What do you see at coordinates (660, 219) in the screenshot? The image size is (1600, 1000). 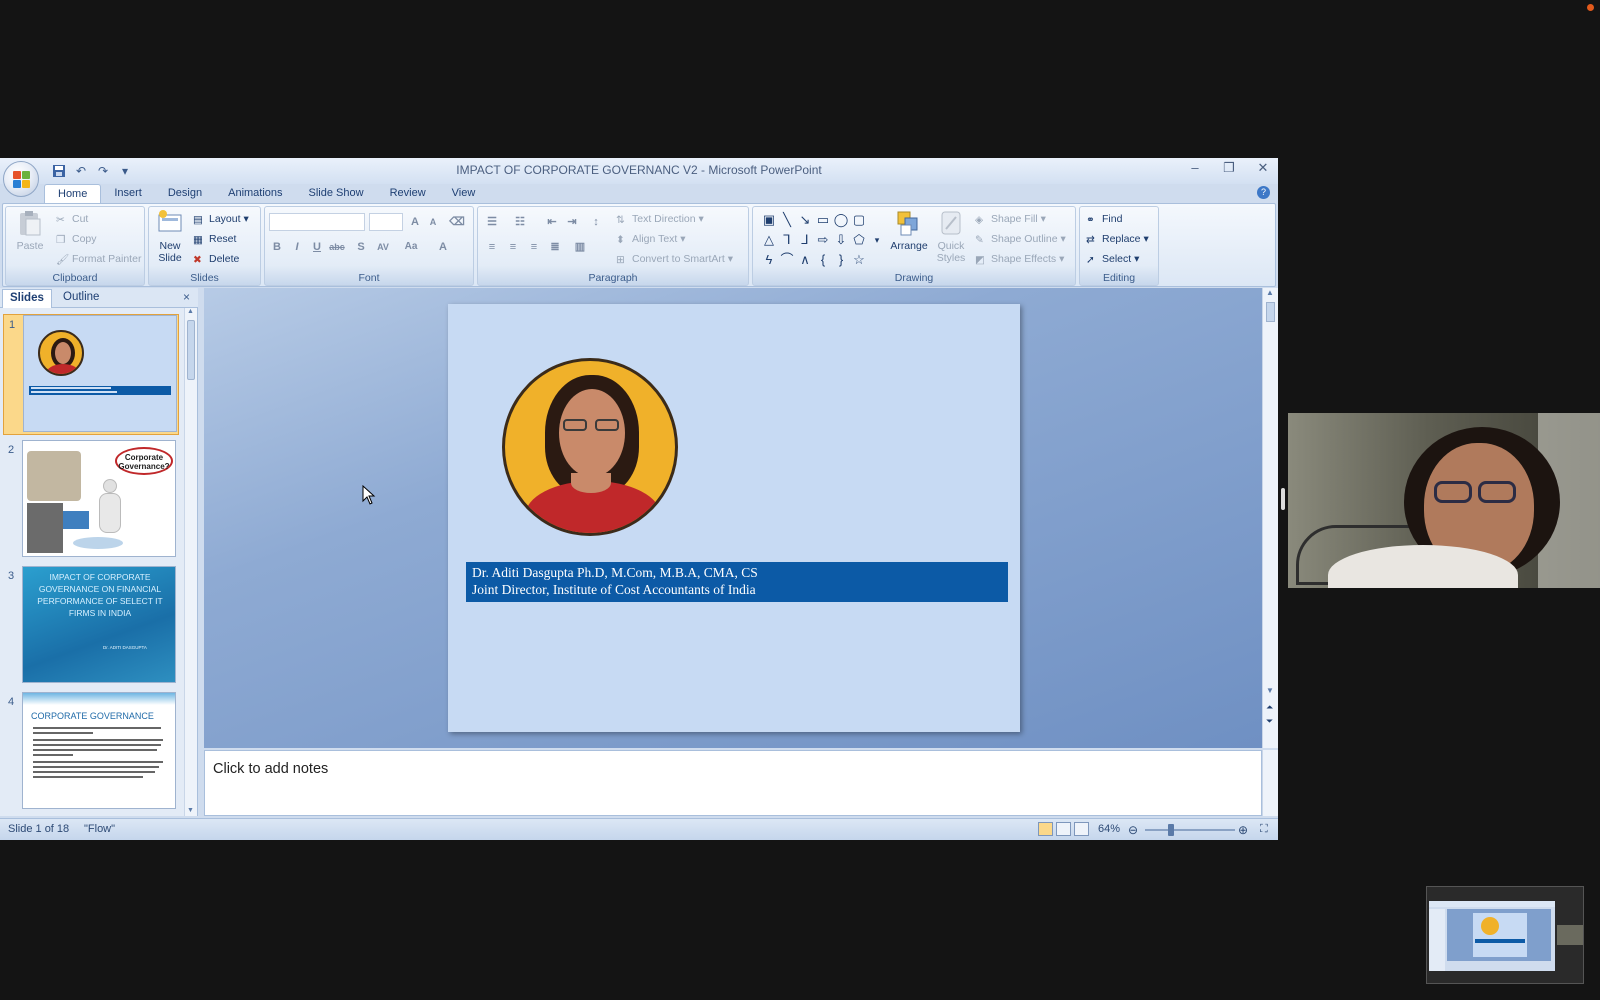 I see `text-direction-button: ⇅ Text Direction ▾` at bounding box center [660, 219].